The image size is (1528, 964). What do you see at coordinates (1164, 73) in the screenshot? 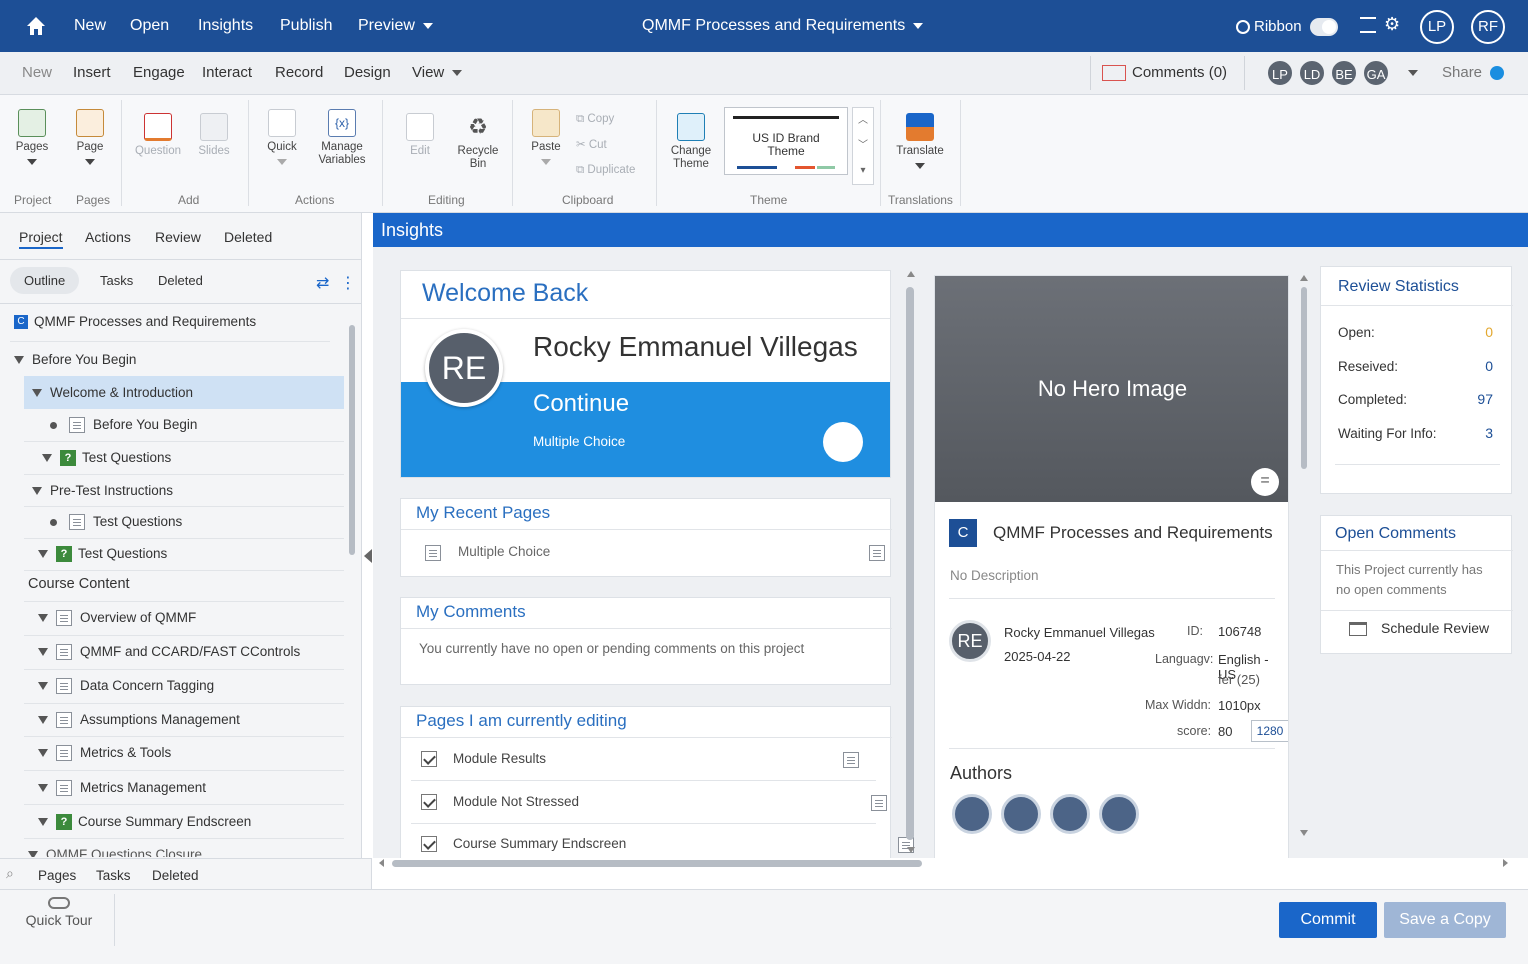
I see `comments-button: Comments (0)` at bounding box center [1164, 73].